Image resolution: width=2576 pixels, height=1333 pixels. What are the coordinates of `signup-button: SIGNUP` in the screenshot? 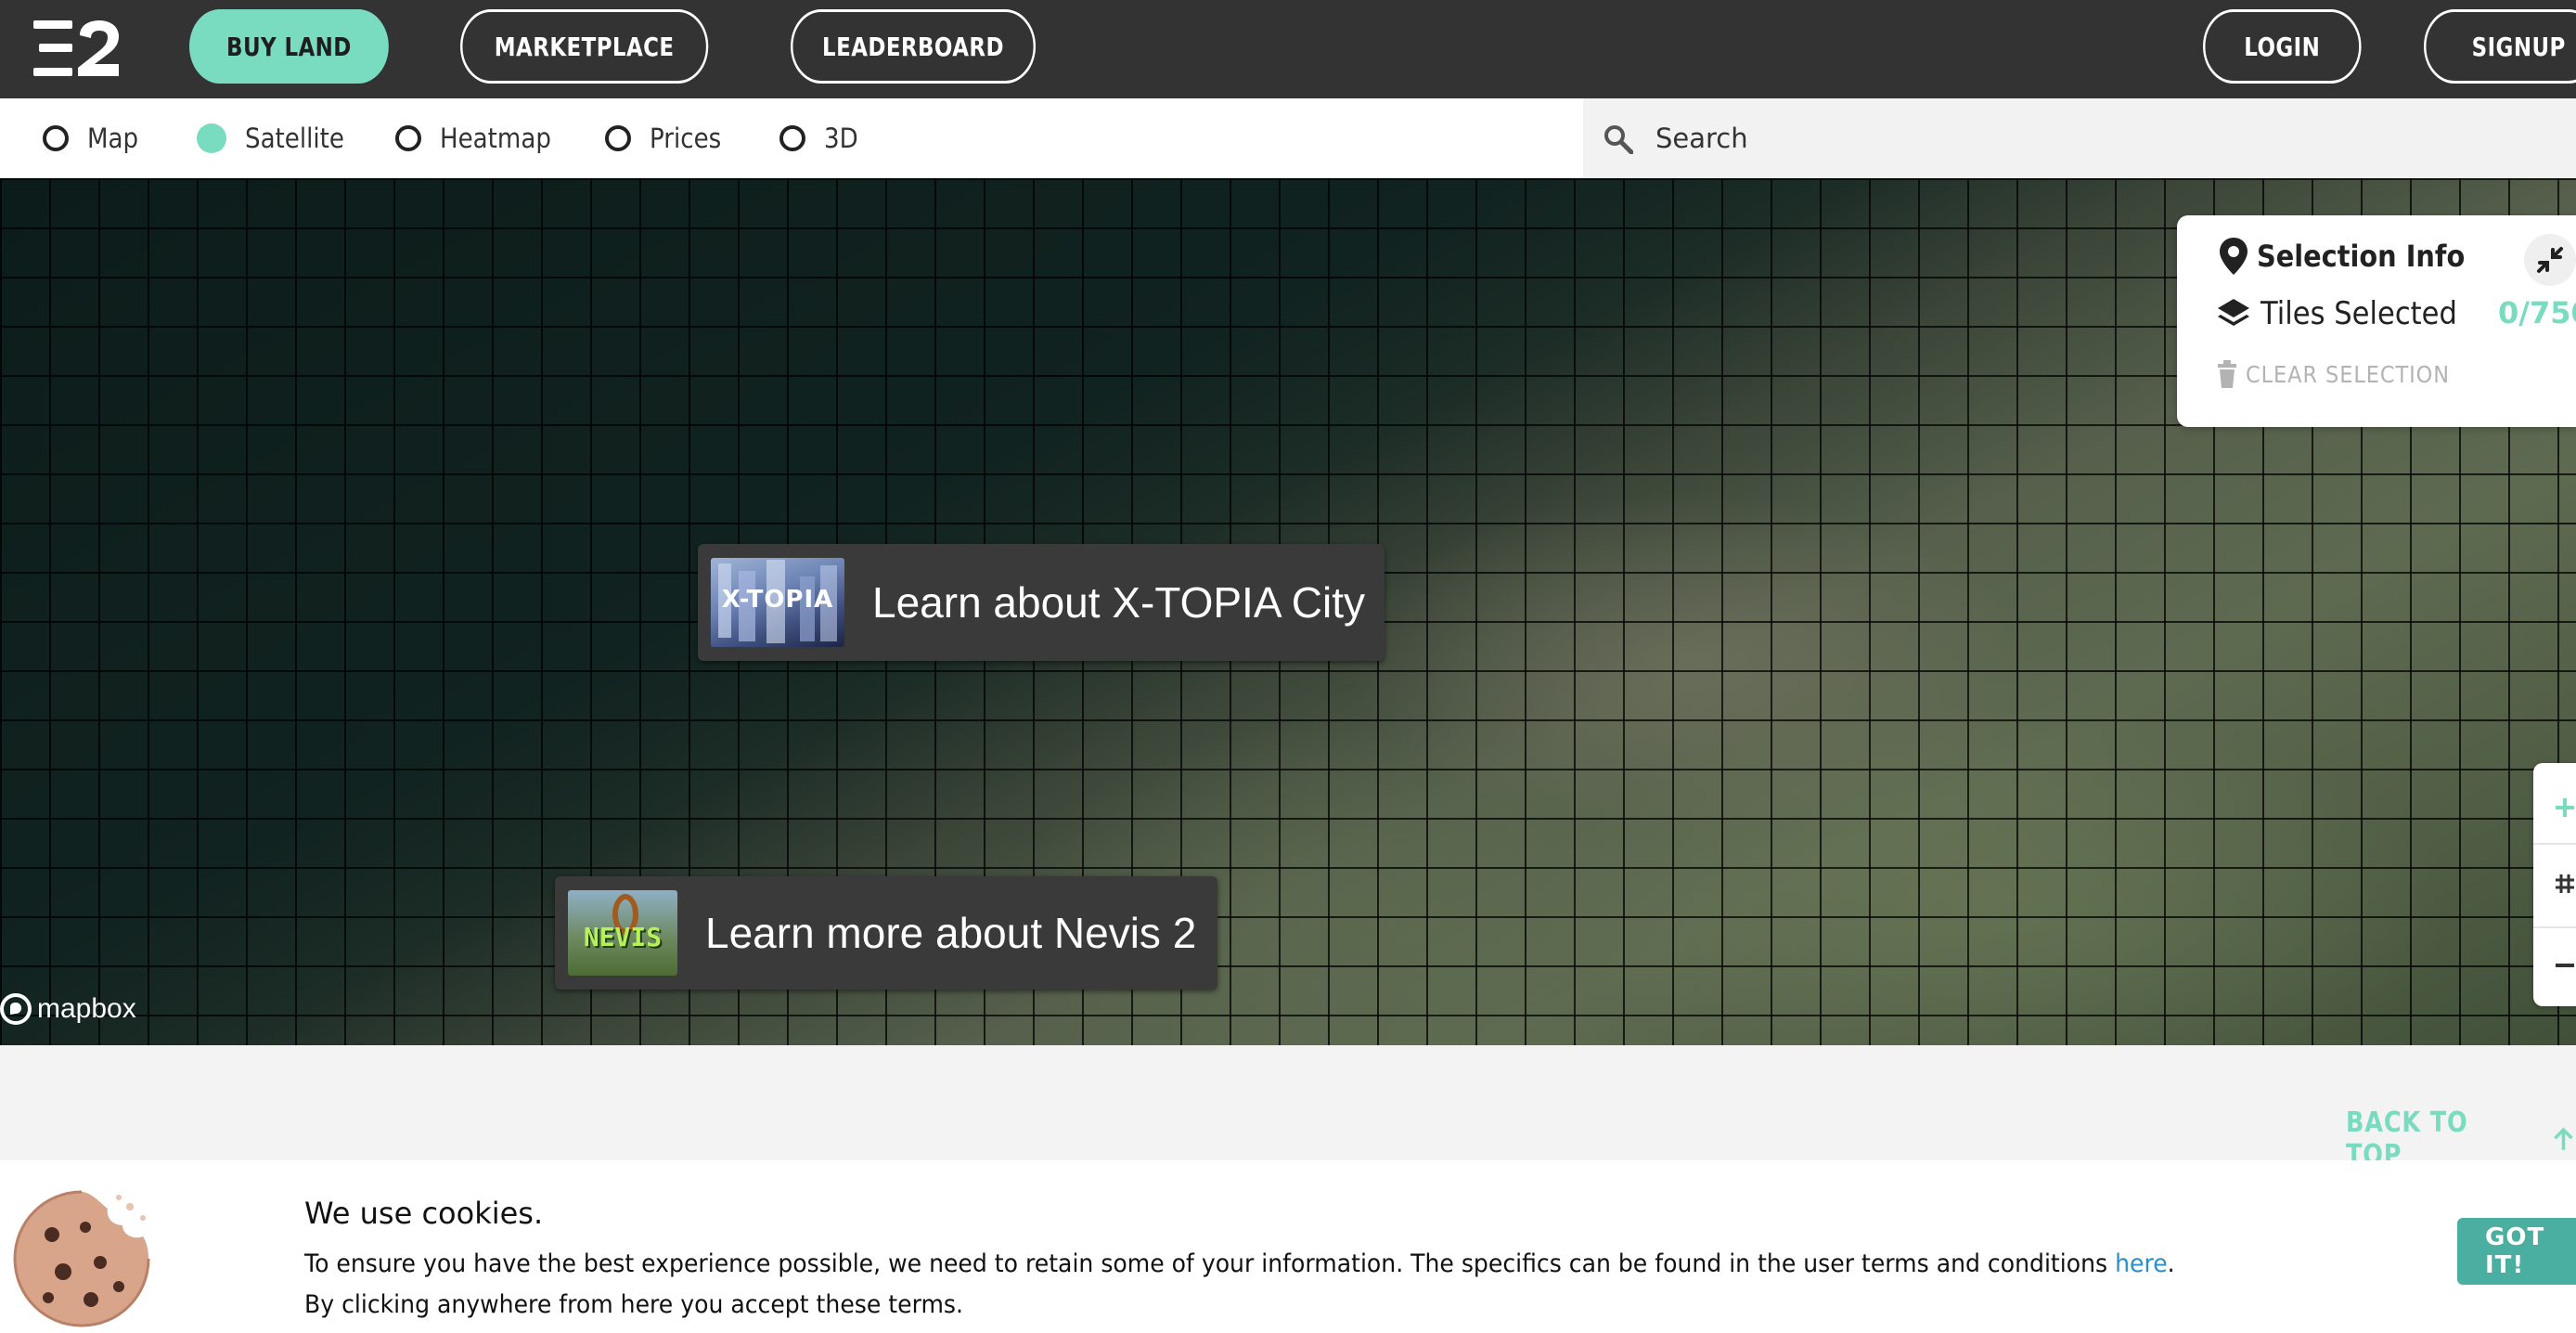 It's located at (2500, 46).